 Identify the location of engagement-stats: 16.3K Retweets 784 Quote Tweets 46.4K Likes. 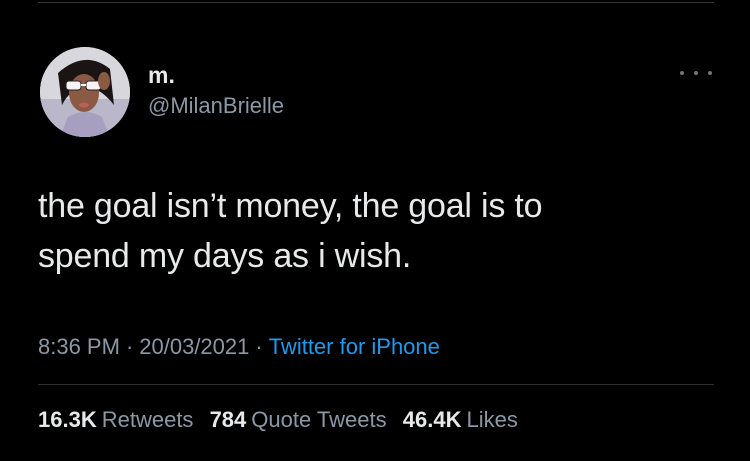
(283, 420).